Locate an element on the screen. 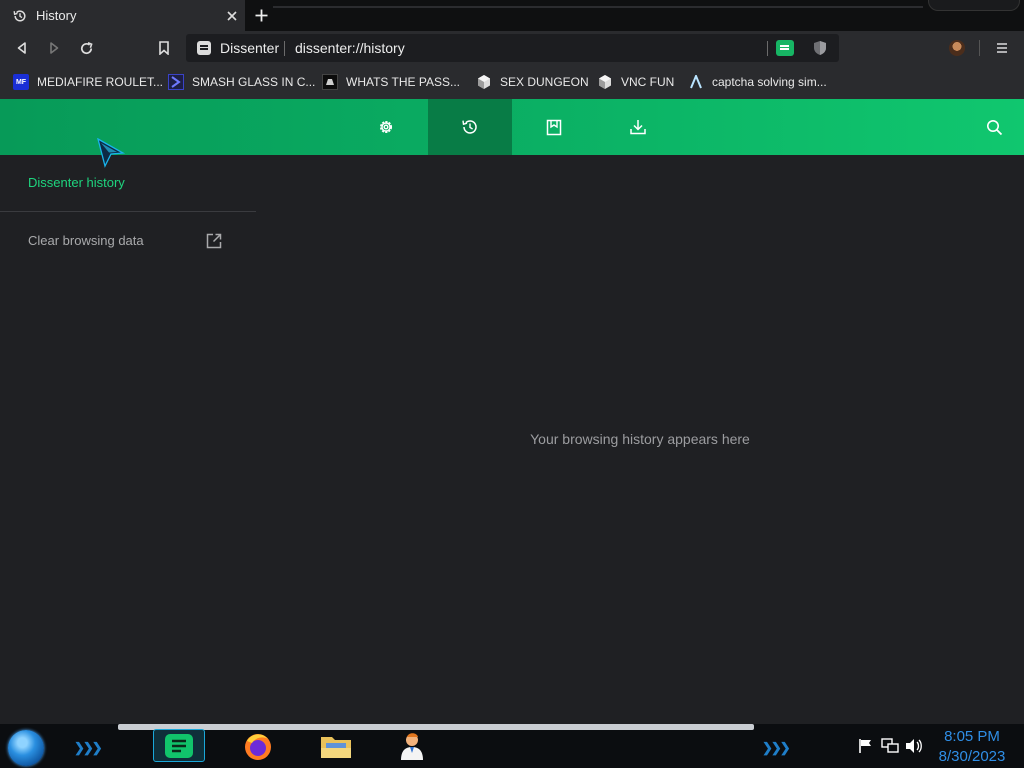 This screenshot has height=768, width=1024. shield-icon is located at coordinates (820, 48).